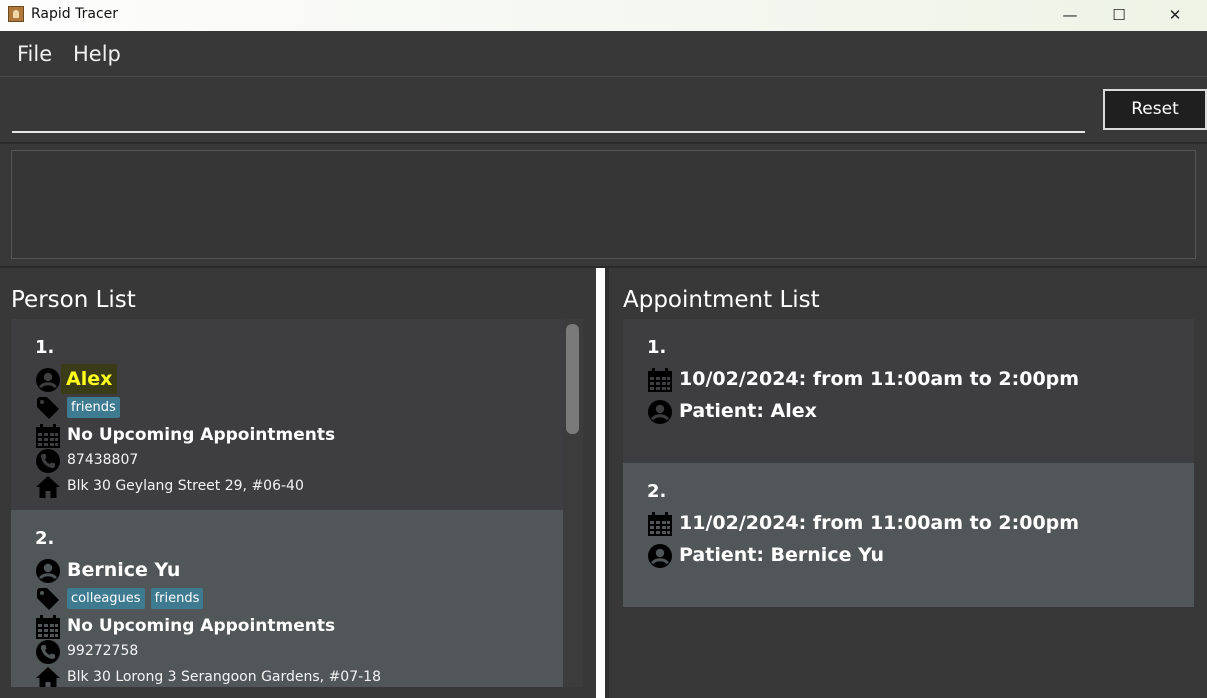 Image resolution: width=1207 pixels, height=698 pixels. I want to click on person-name: Bernice Yu, so click(124, 570).